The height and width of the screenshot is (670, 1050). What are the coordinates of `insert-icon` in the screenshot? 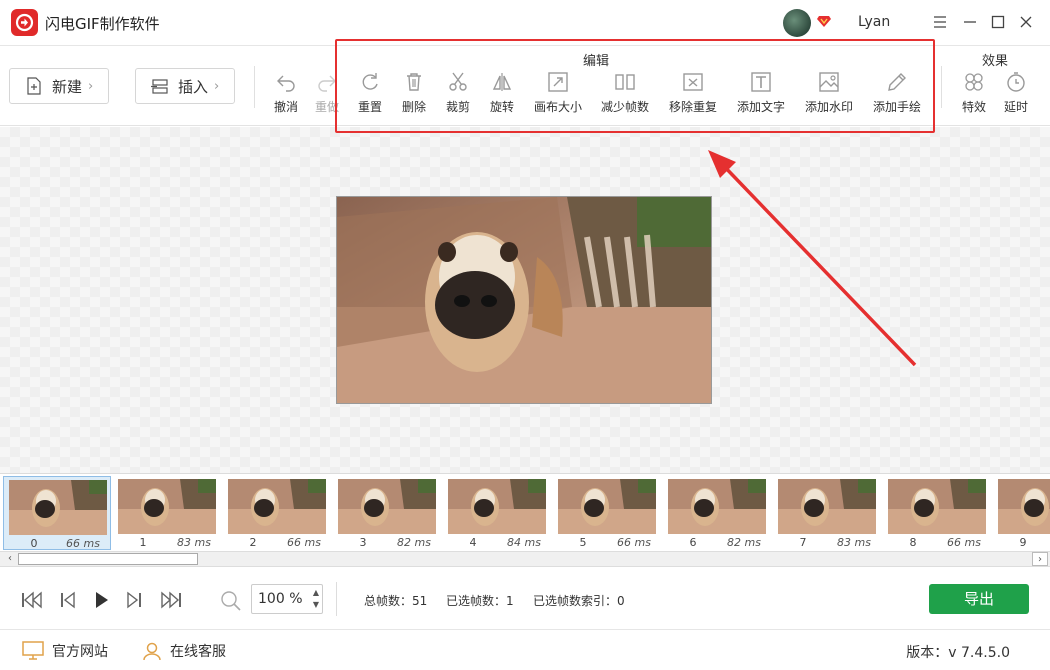 It's located at (159, 86).